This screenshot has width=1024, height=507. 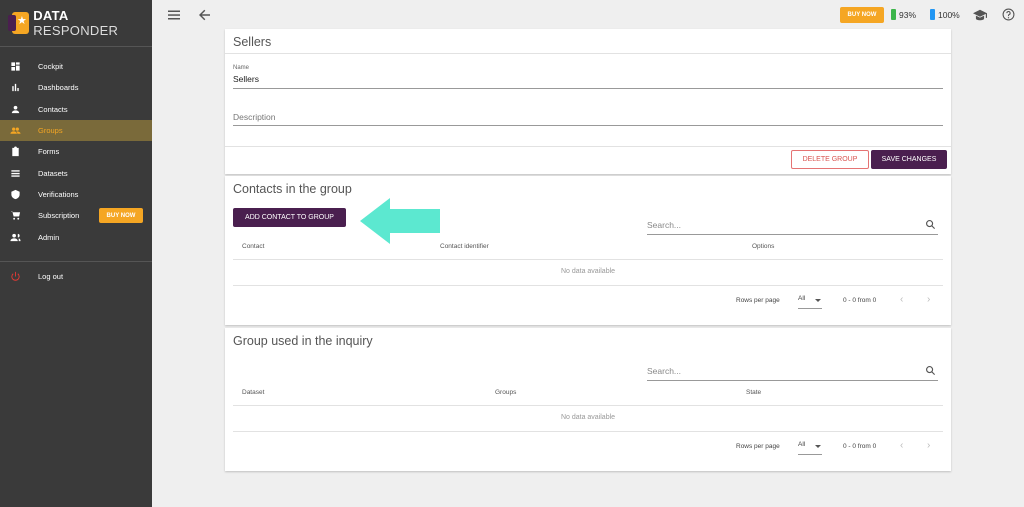 I want to click on sidebar-item-label: Verifications, so click(x=58, y=194).